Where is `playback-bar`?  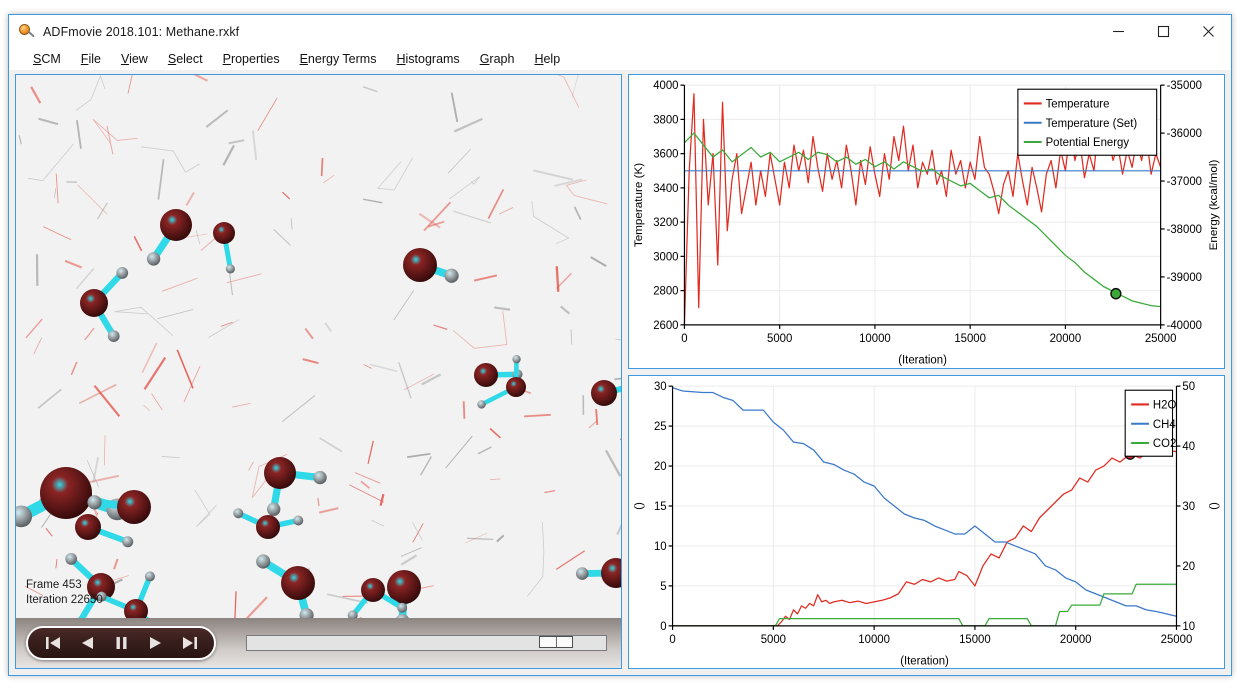 playback-bar is located at coordinates (318, 643).